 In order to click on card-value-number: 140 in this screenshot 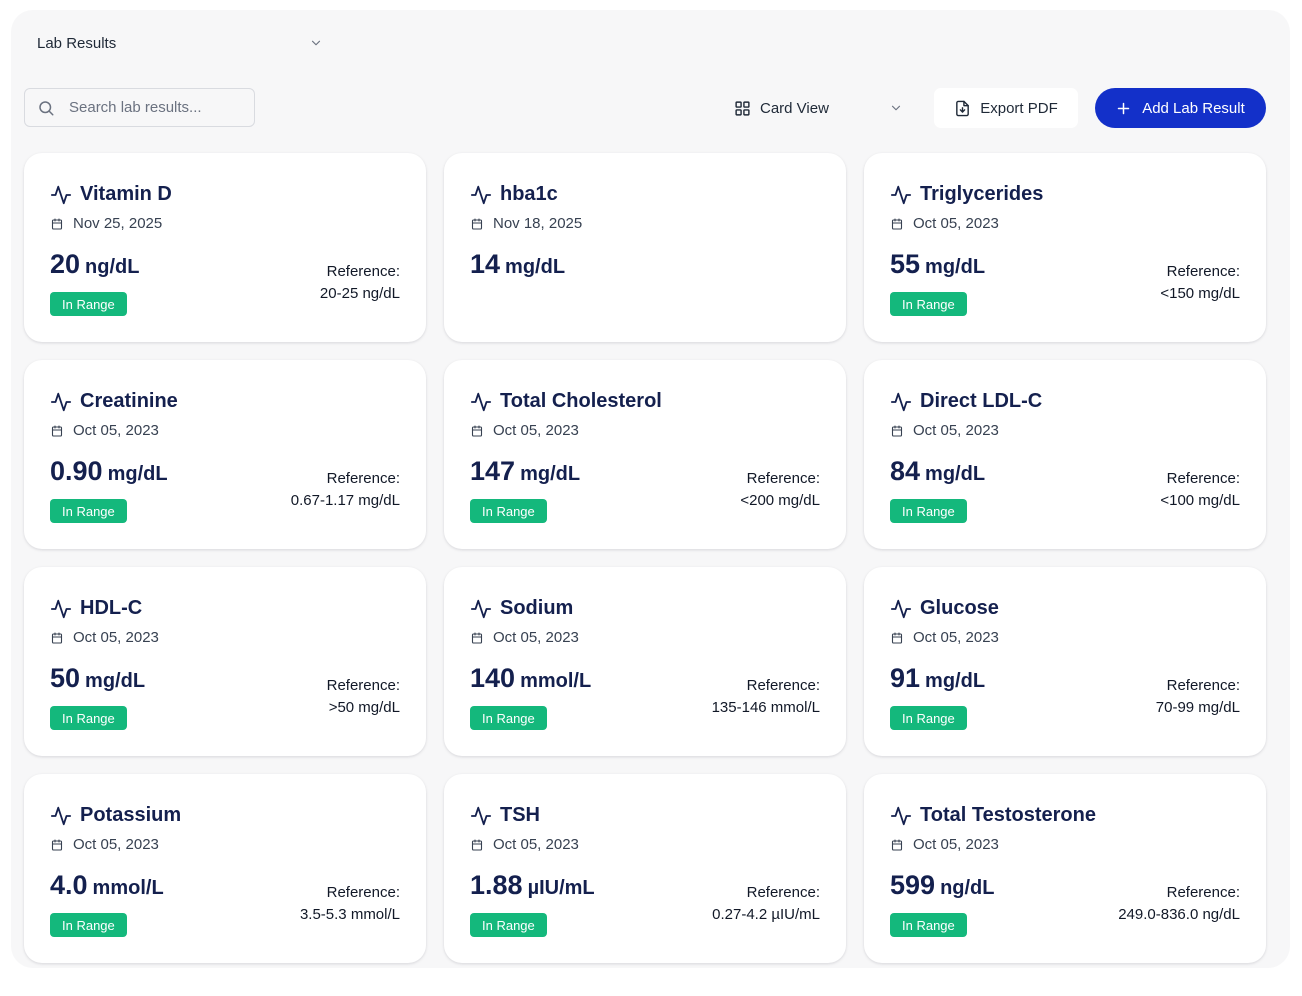, I will do `click(493, 678)`.